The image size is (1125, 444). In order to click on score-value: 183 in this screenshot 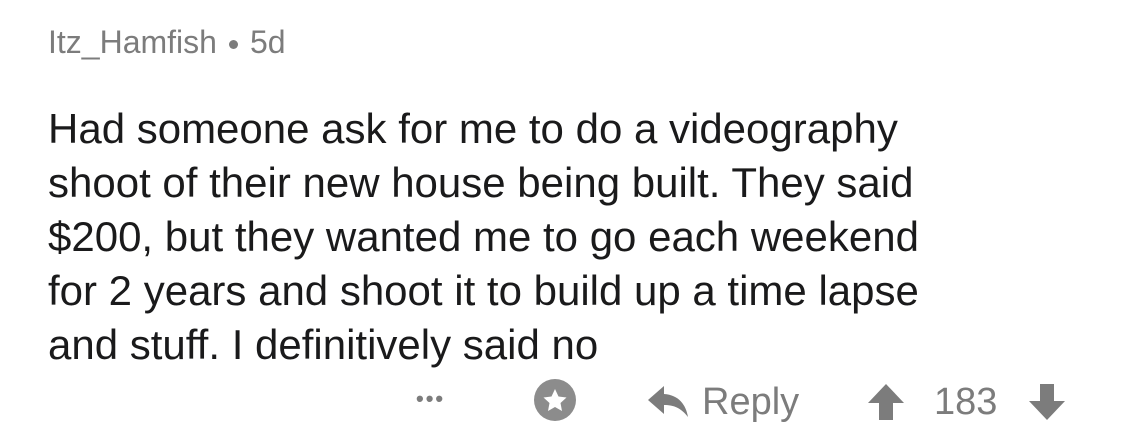, I will do `click(966, 402)`.